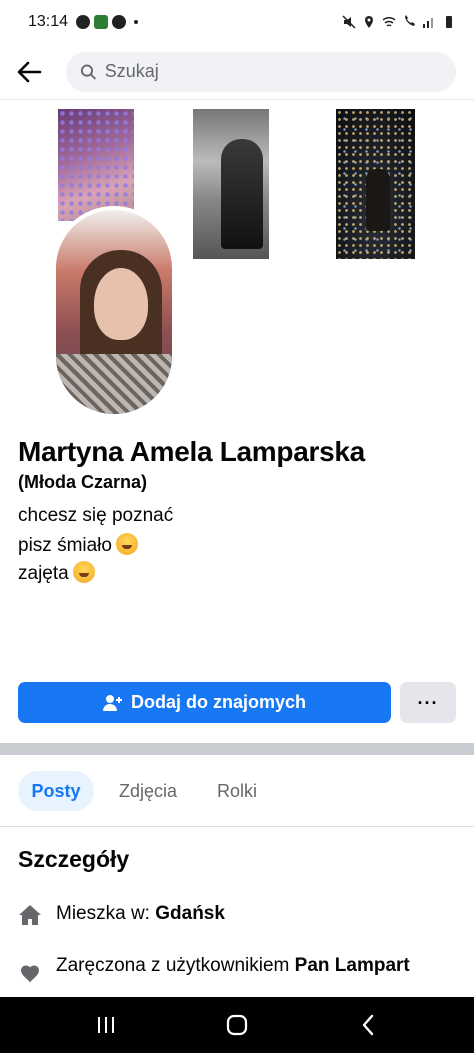 The image size is (474, 1053). What do you see at coordinates (237, 826) in the screenshot?
I see `tabs-divider` at bounding box center [237, 826].